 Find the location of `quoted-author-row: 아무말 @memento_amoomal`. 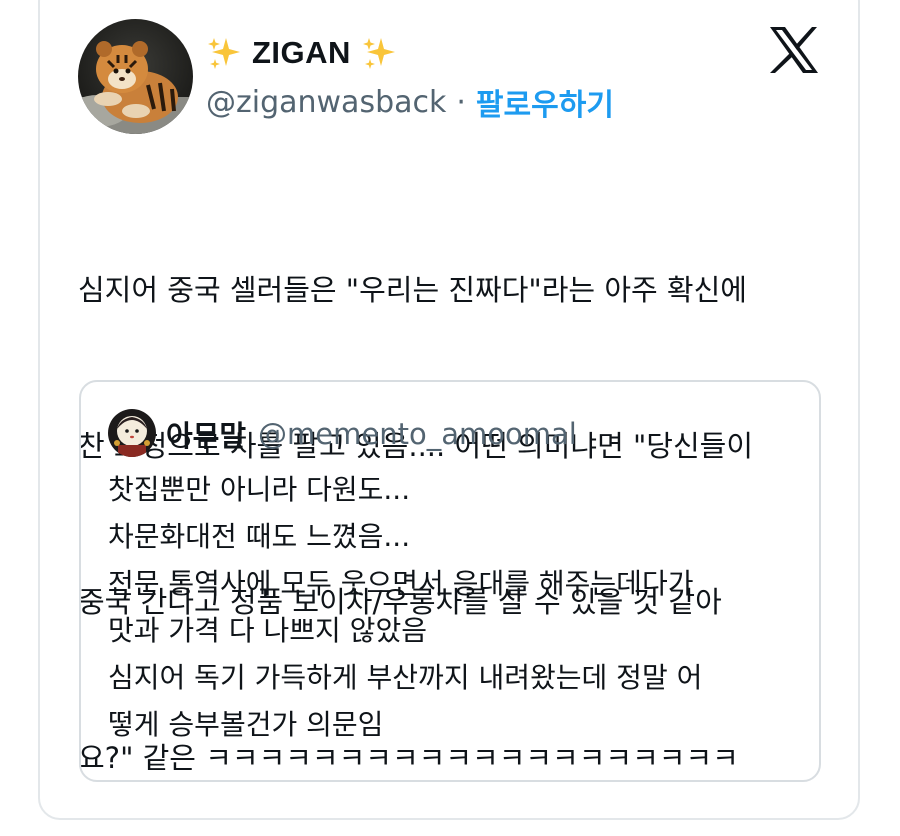

quoted-author-row: 아무말 @memento_amoomal is located at coordinates (371, 434).